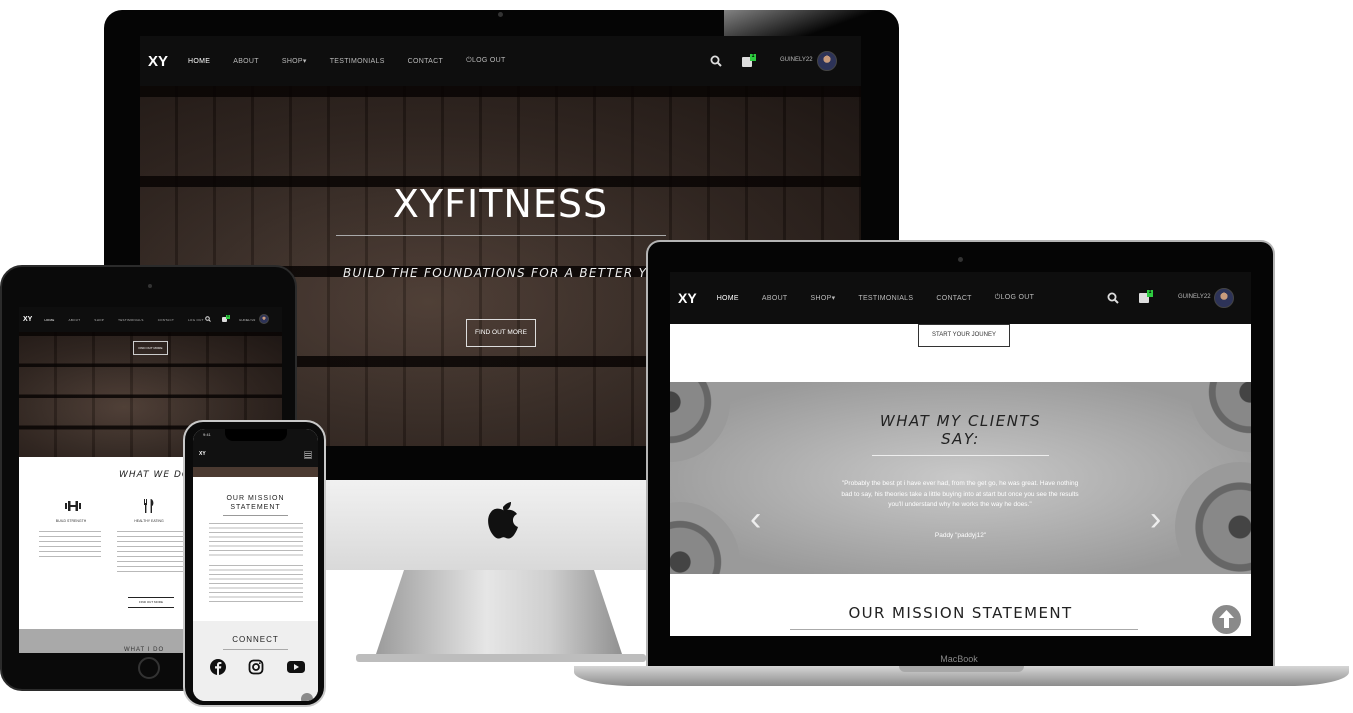 This screenshot has height=713, width=1353. I want to click on tablet-section-heading: WHAT WE DO, so click(154, 475).